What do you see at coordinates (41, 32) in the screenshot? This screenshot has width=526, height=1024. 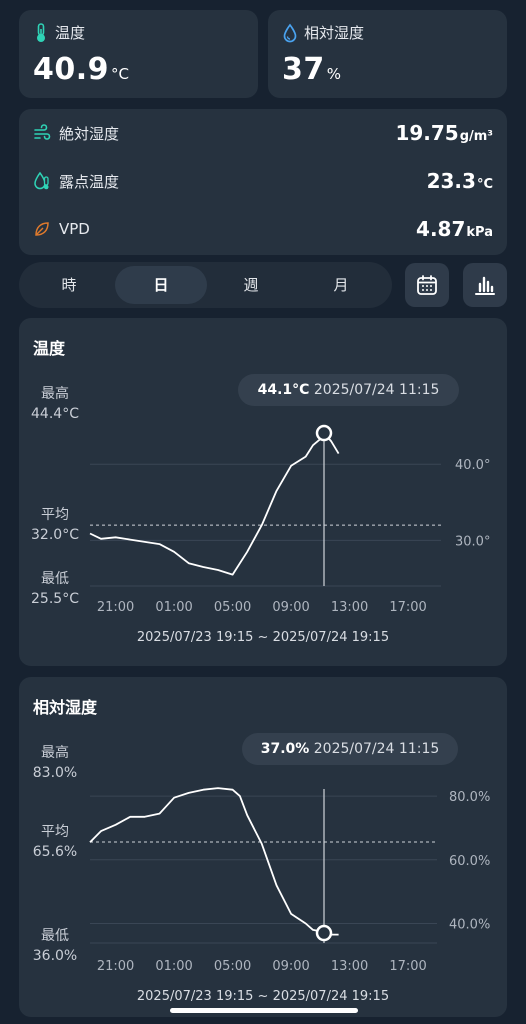 I see `thermometer-icon` at bounding box center [41, 32].